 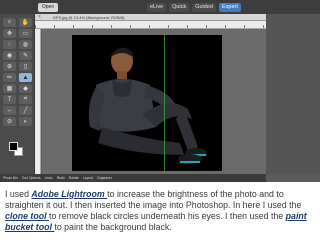 What do you see at coordinates (25, 110) in the screenshot?
I see `straighten-icon: ╱` at bounding box center [25, 110].